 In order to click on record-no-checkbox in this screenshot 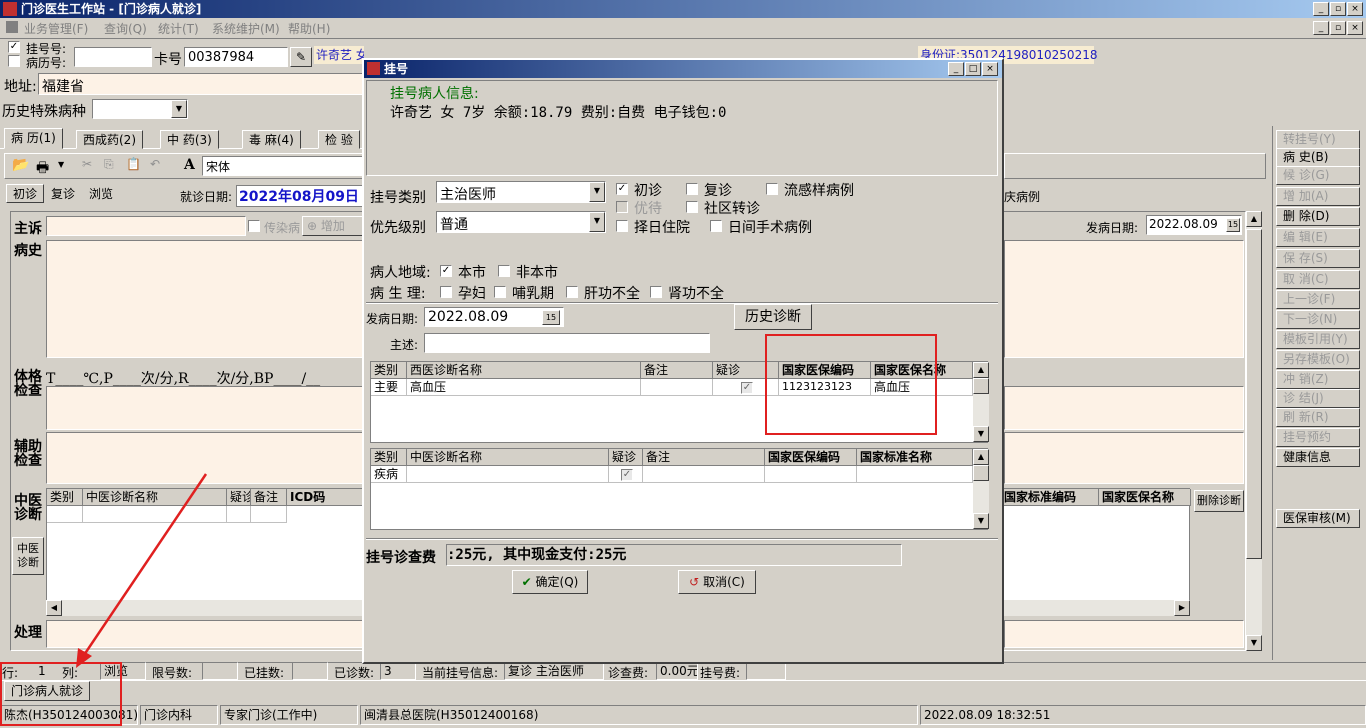, I will do `click(14, 61)`.